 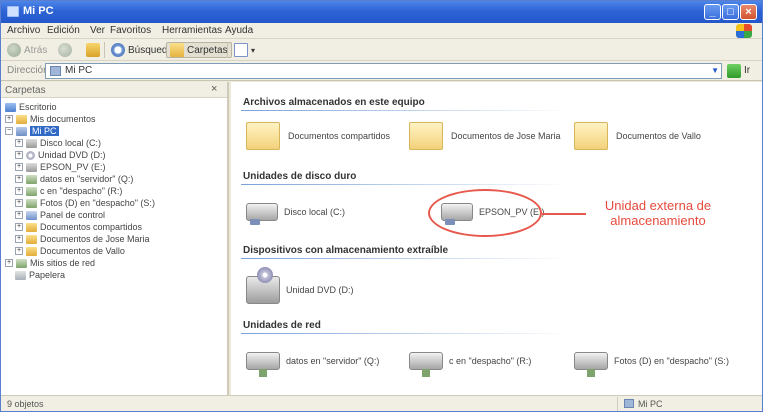 What do you see at coordinates (730, 12) in the screenshot?
I see `maximize-button: □` at bounding box center [730, 12].